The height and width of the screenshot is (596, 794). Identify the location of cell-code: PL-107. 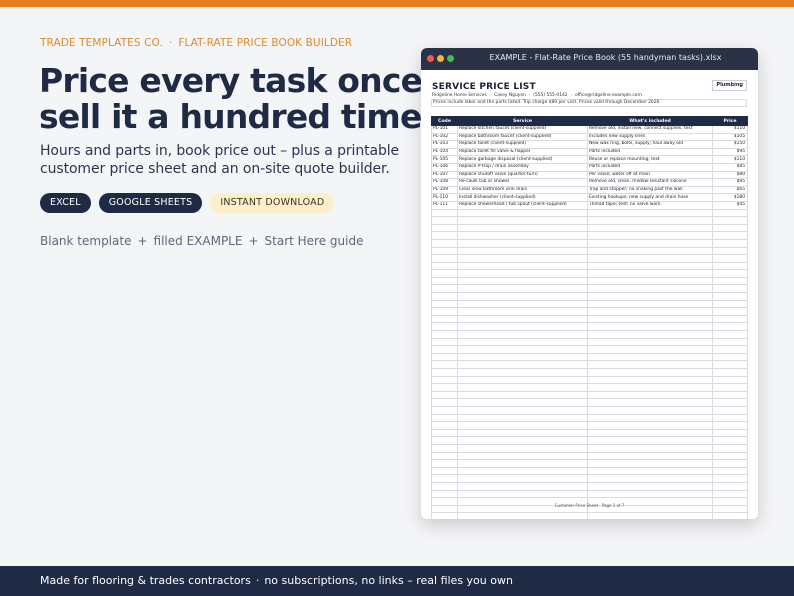
(444, 175).